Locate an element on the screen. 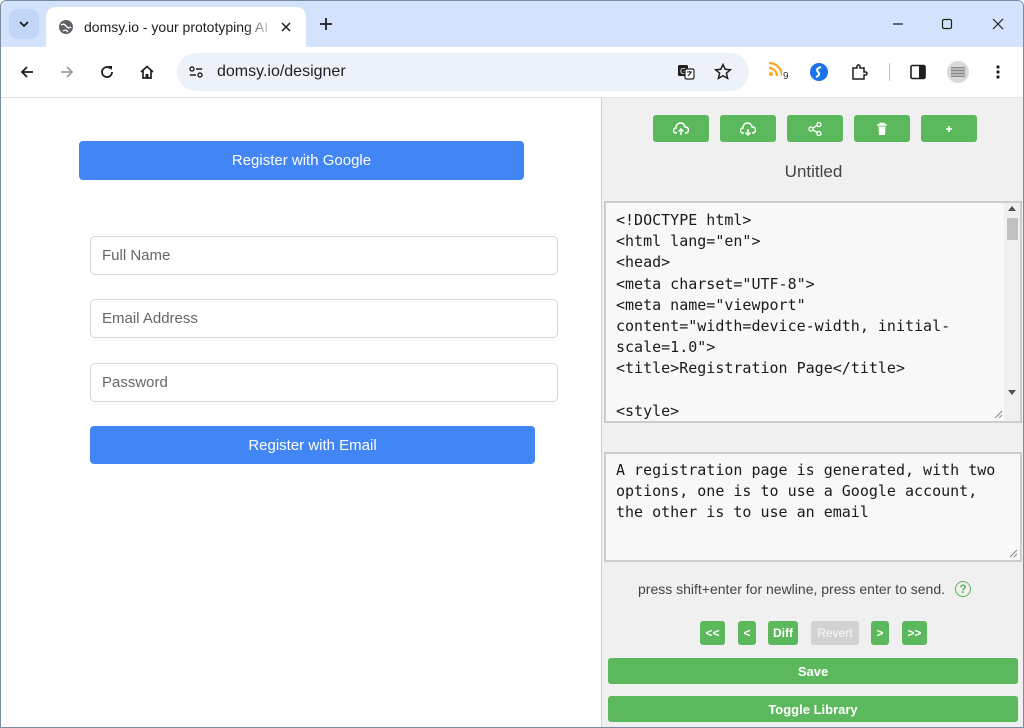  tab-search-button is located at coordinates (24, 24).